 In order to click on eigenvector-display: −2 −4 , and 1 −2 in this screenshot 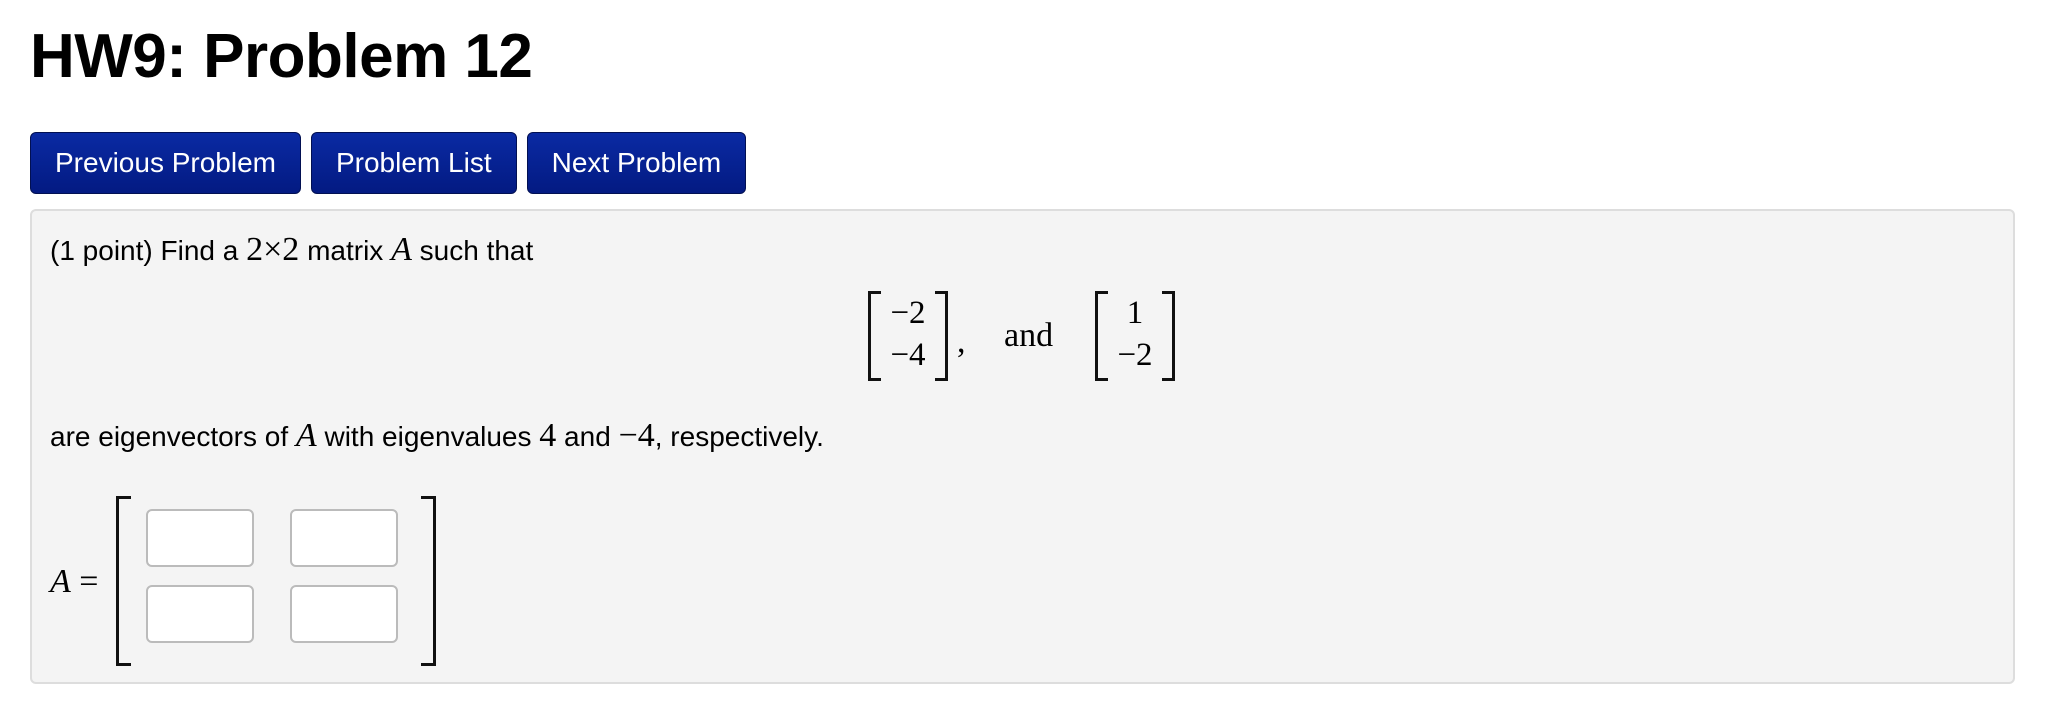, I will do `click(1022, 336)`.